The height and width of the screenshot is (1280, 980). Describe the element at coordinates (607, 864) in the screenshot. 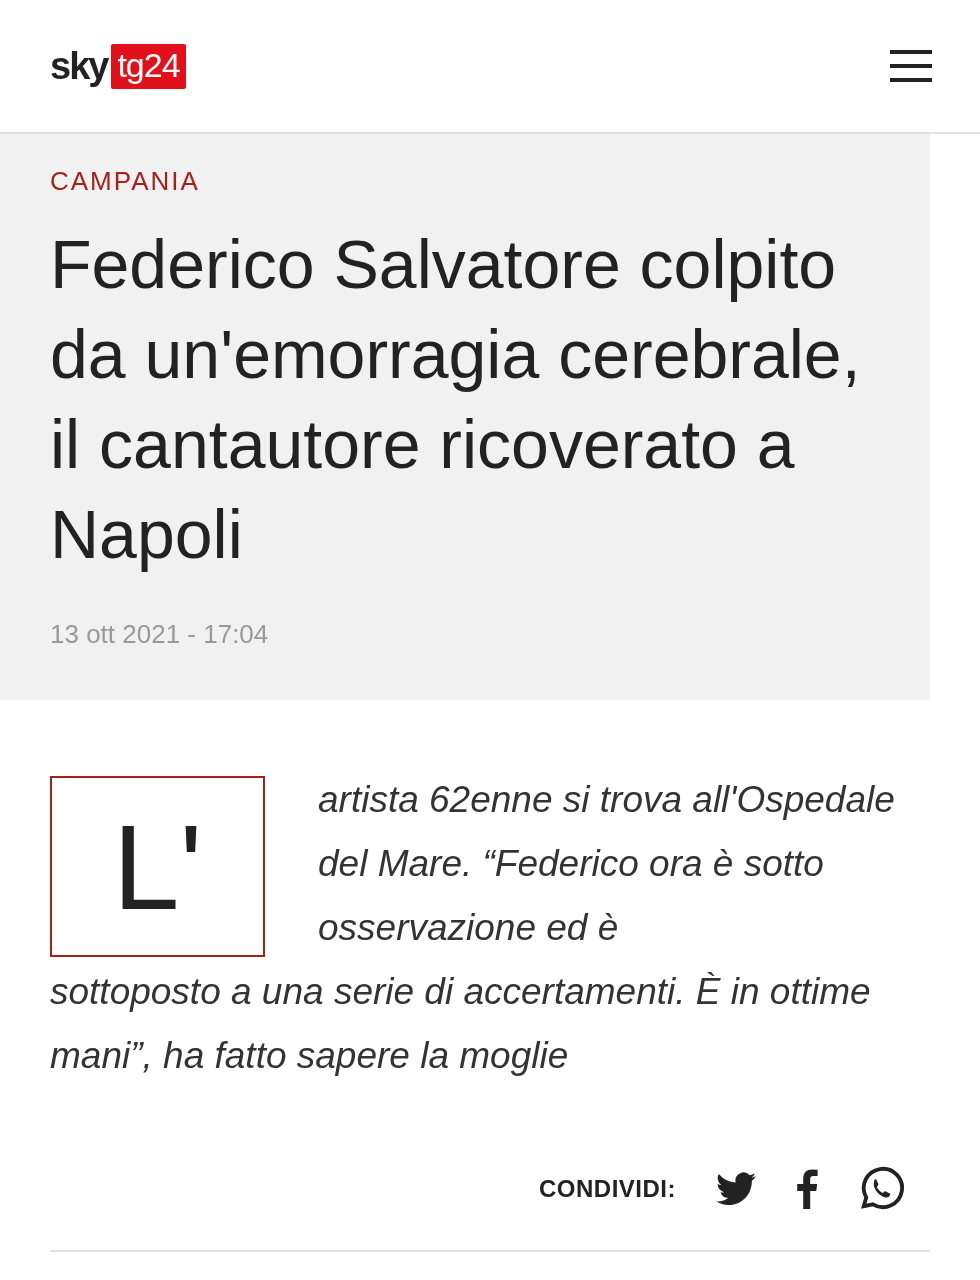

I see `article-body: artista 62enne si trova all'Ospedale del Mare. “Federico ora è sotto osservazione ed è` at that location.